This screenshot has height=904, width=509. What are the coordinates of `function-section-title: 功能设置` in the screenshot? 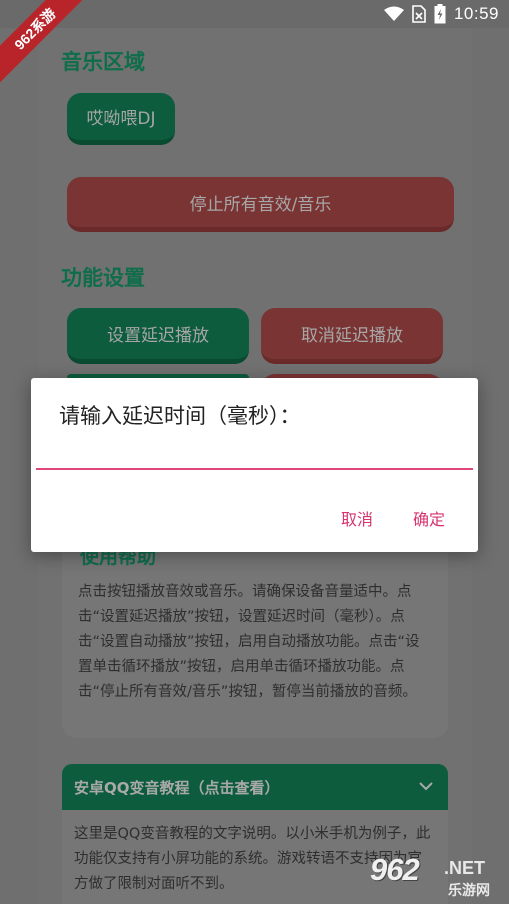 It's located at (103, 278).